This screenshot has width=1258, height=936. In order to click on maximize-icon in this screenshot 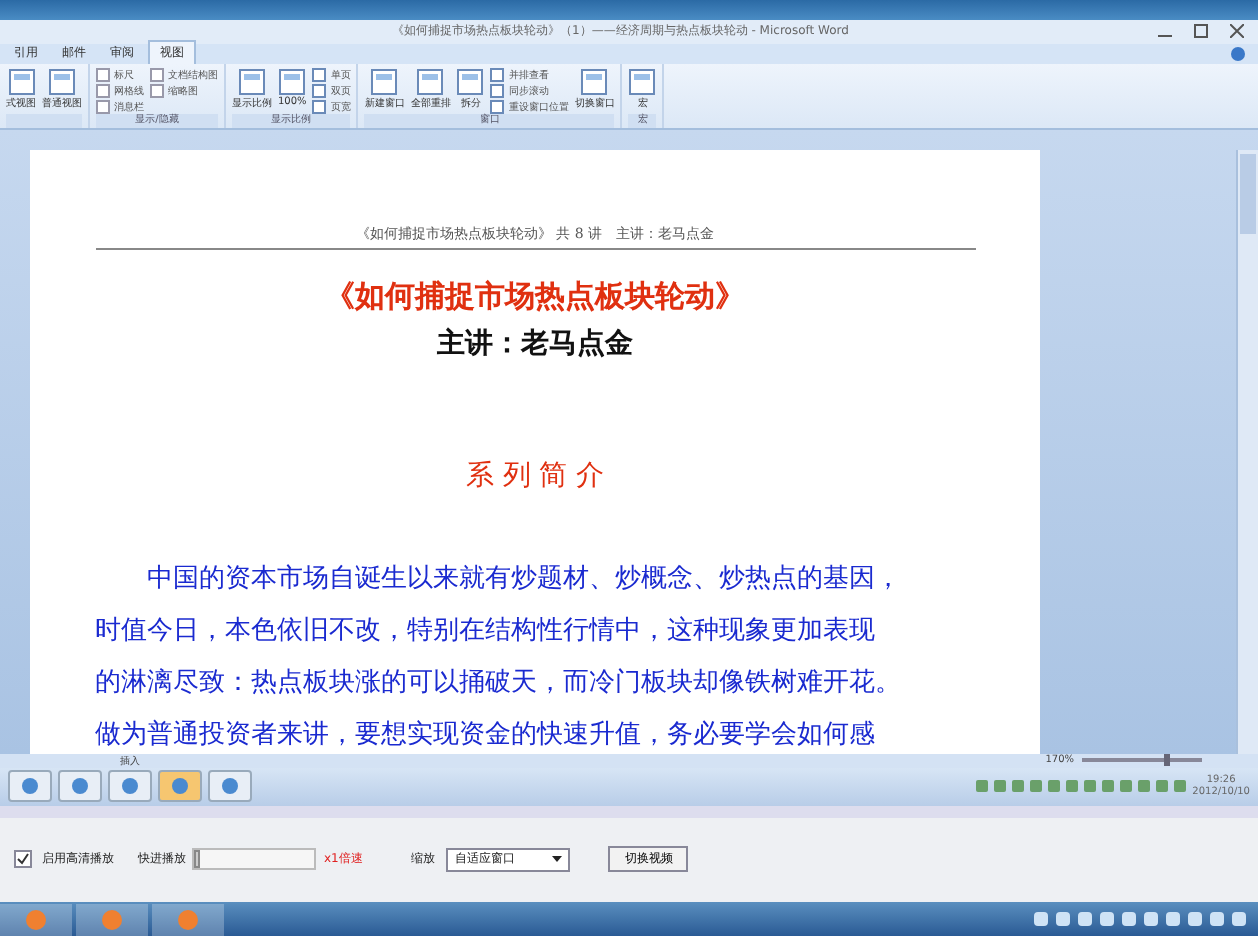, I will do `click(1202, 31)`.